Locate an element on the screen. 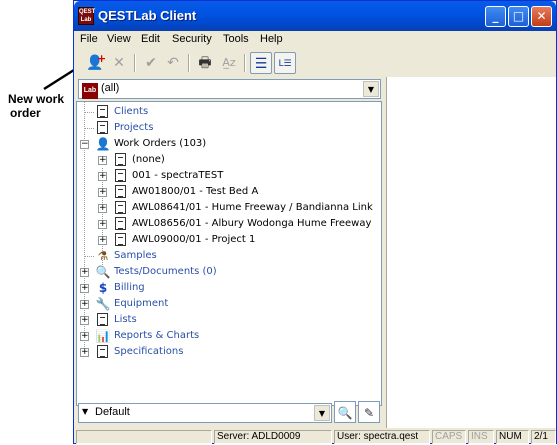  maximize-button: □ is located at coordinates (518, 16).